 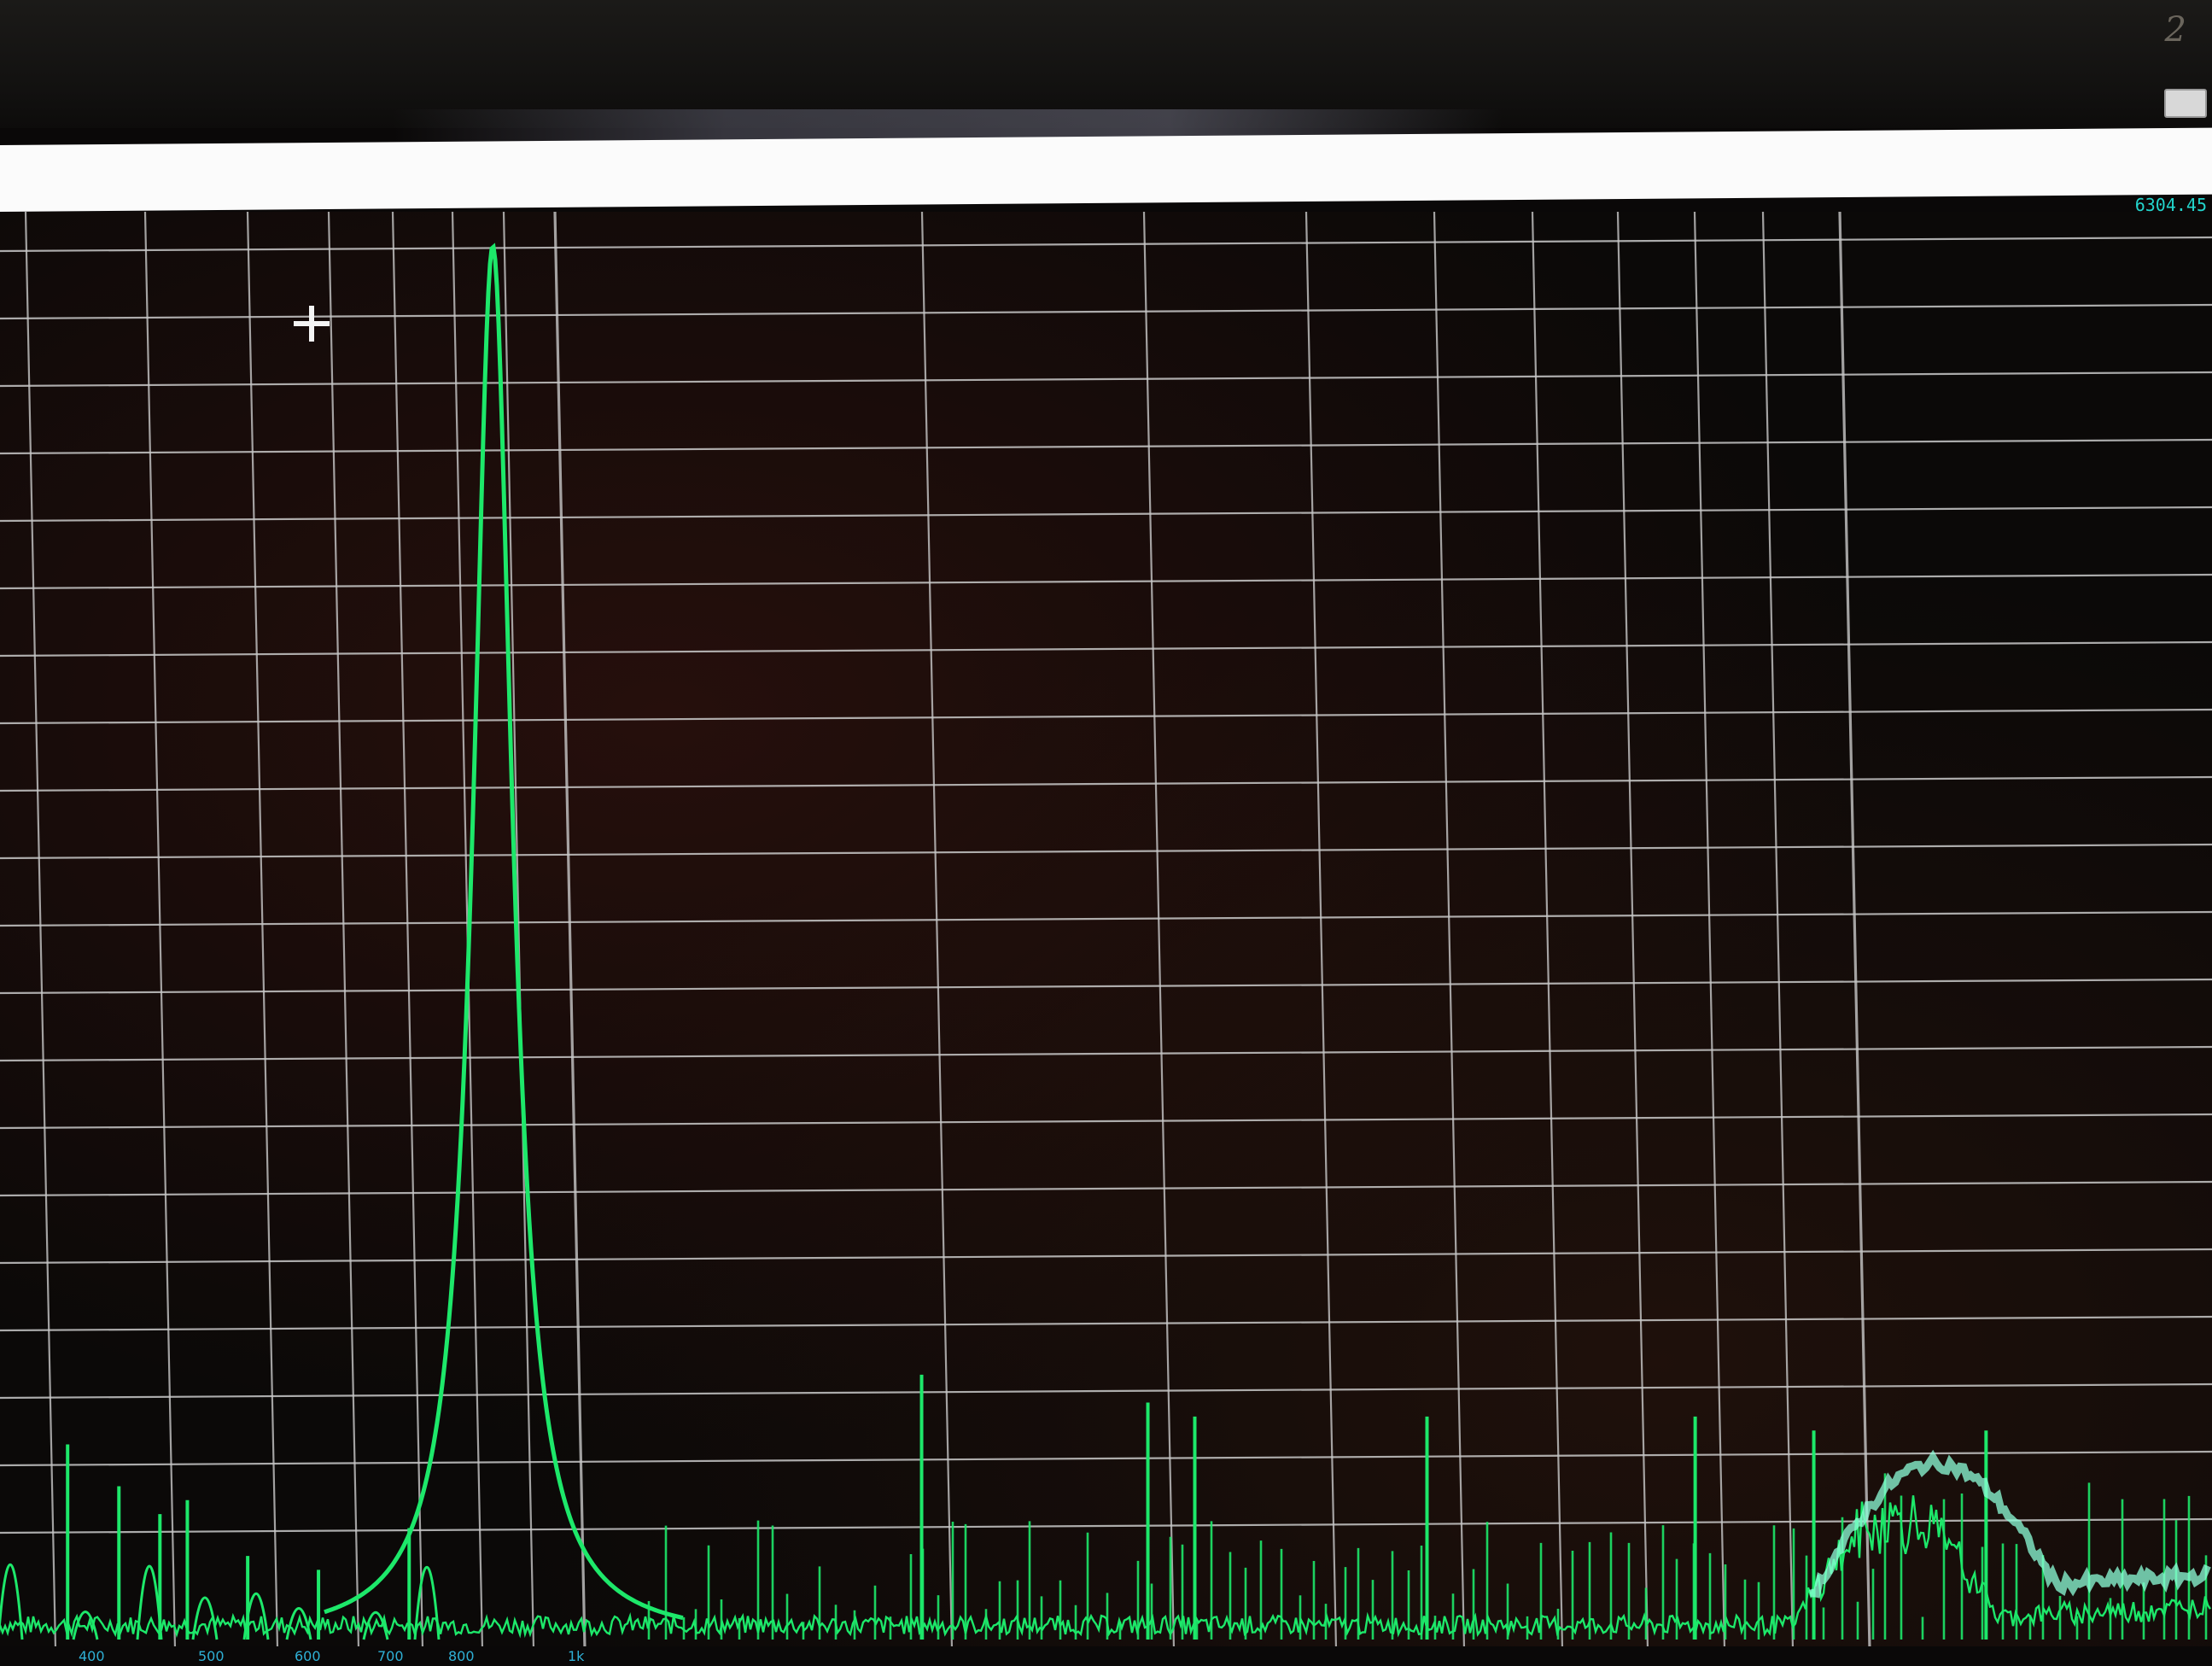 I want to click on fundamental-peak, so click(x=504, y=932).